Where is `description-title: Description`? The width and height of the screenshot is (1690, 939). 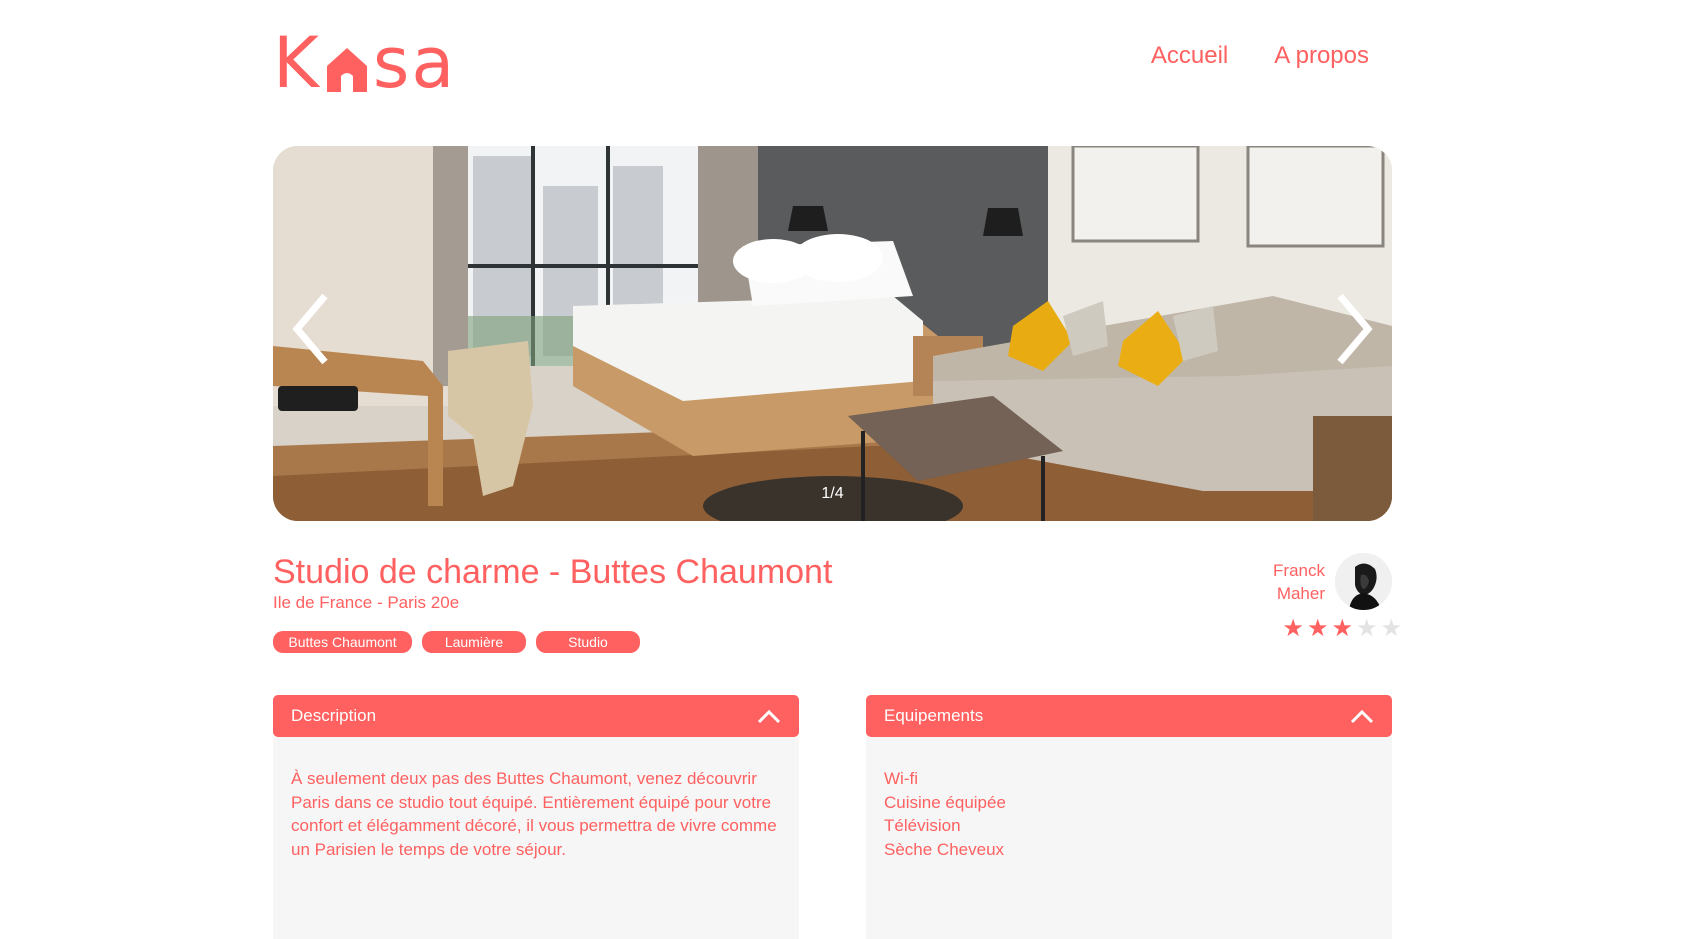 description-title: Description is located at coordinates (334, 715).